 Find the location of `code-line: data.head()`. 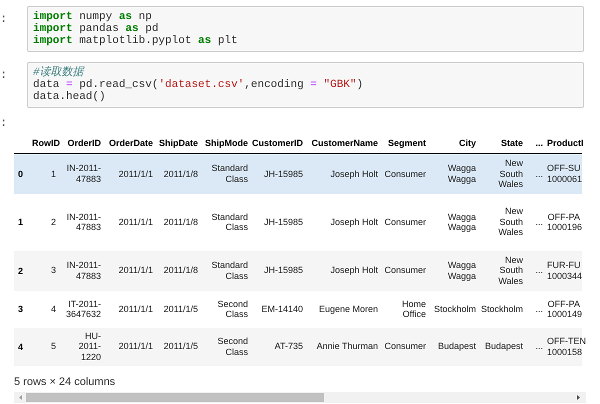

code-line: data.head() is located at coordinates (70, 97).